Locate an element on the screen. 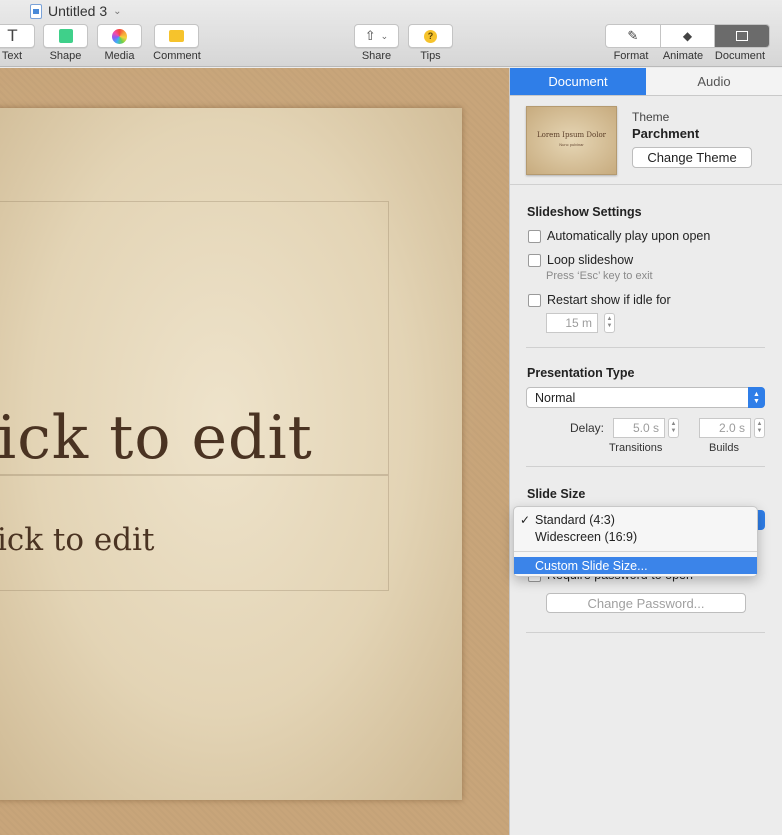  menu-item-widescreen: Widescreen (16:9) is located at coordinates (635, 536).